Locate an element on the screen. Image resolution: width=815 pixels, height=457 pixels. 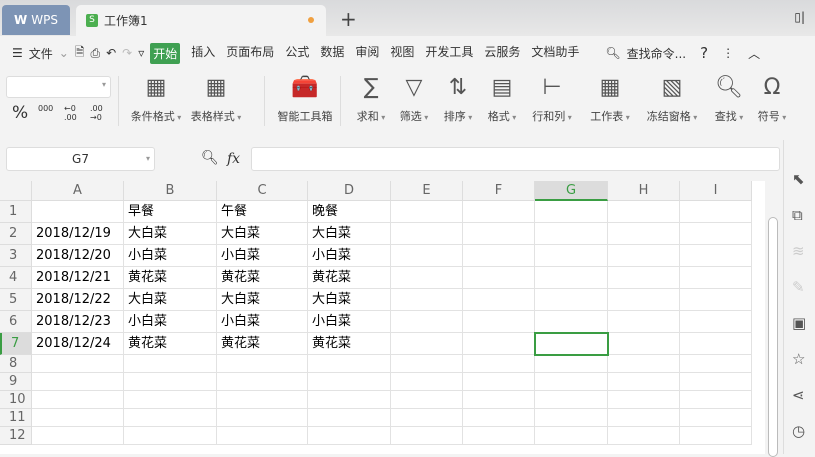
cell-I11 is located at coordinates (716, 418).